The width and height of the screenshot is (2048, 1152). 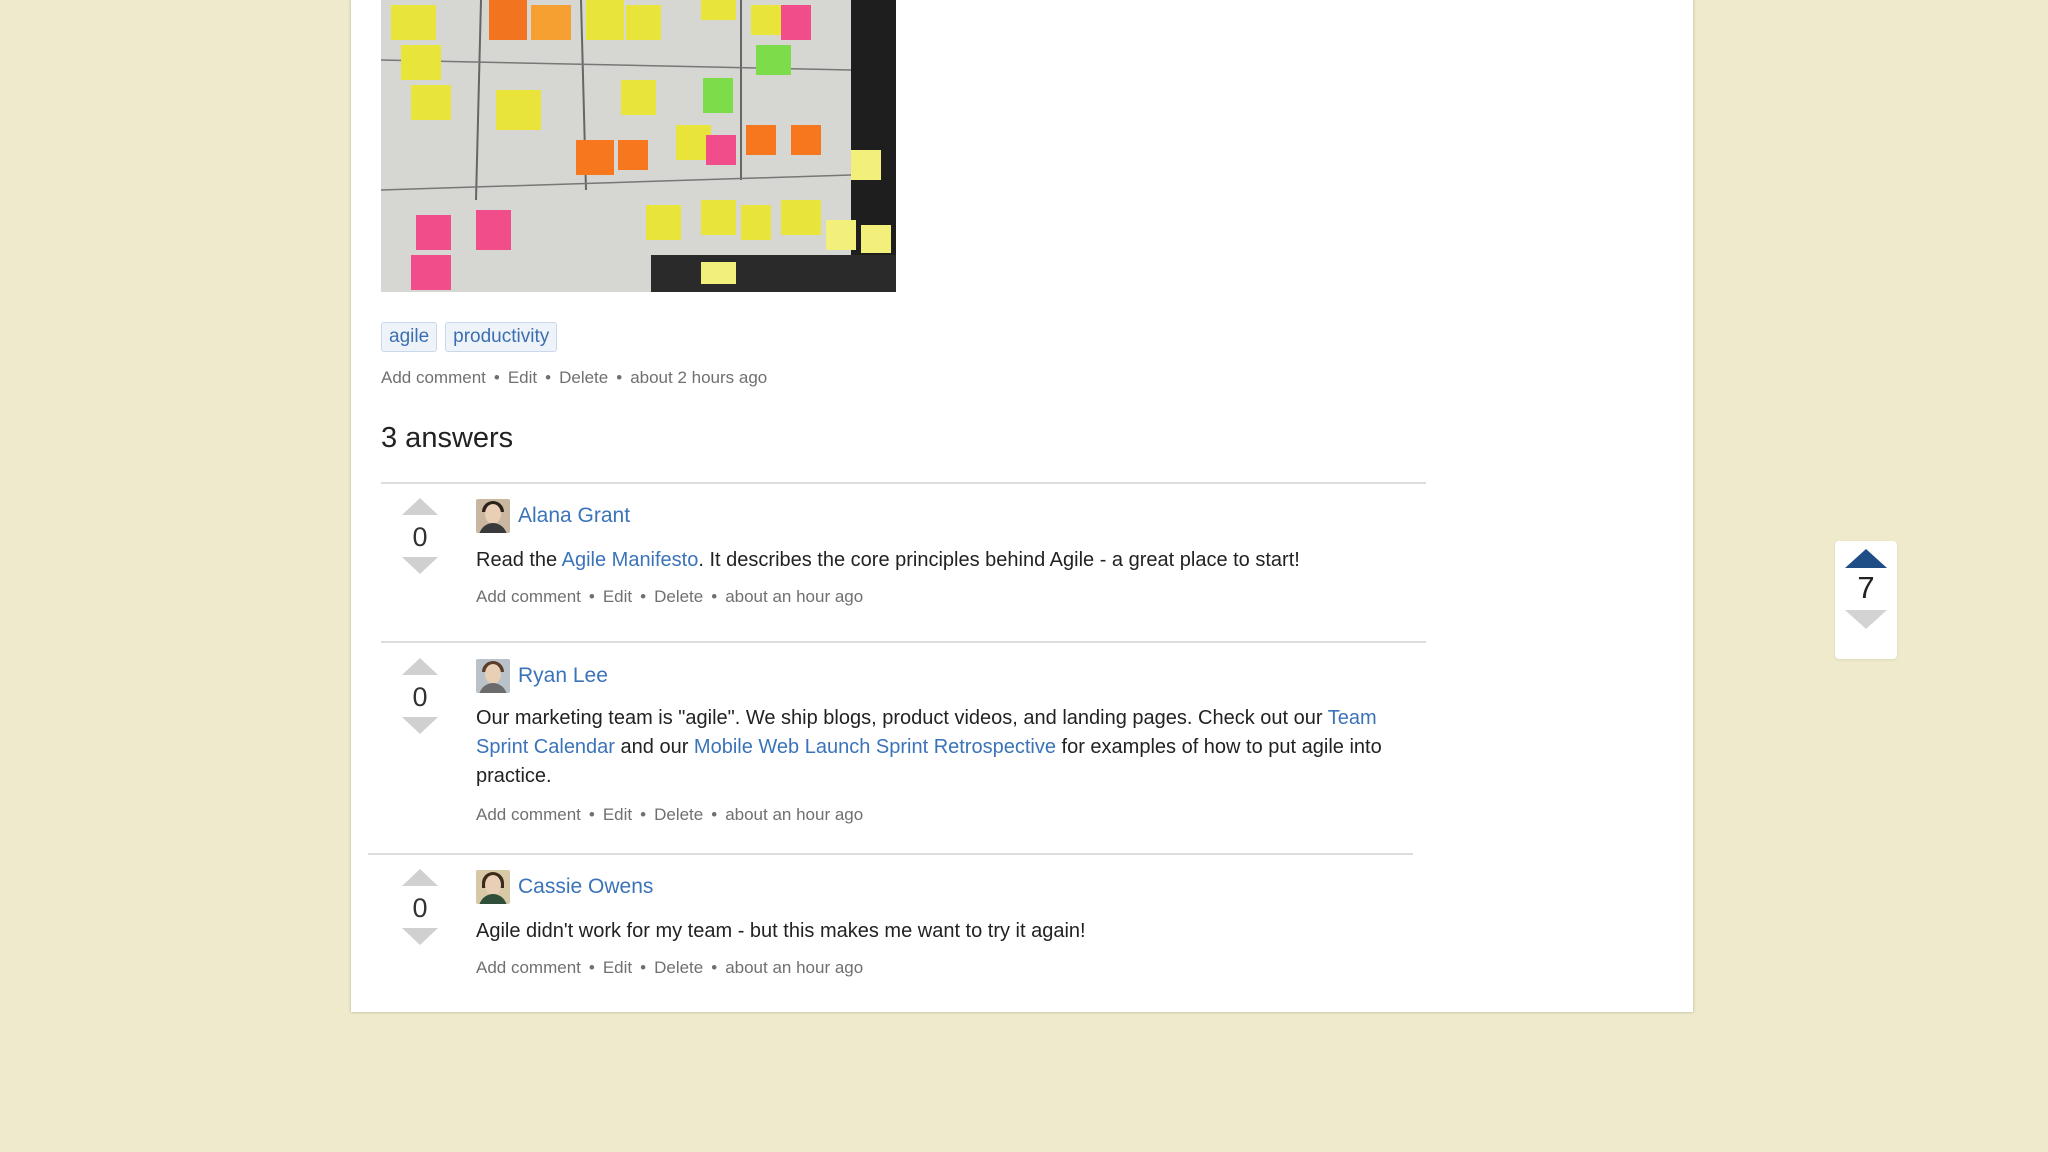 I want to click on answers-heading: 3 answers, so click(x=447, y=438).